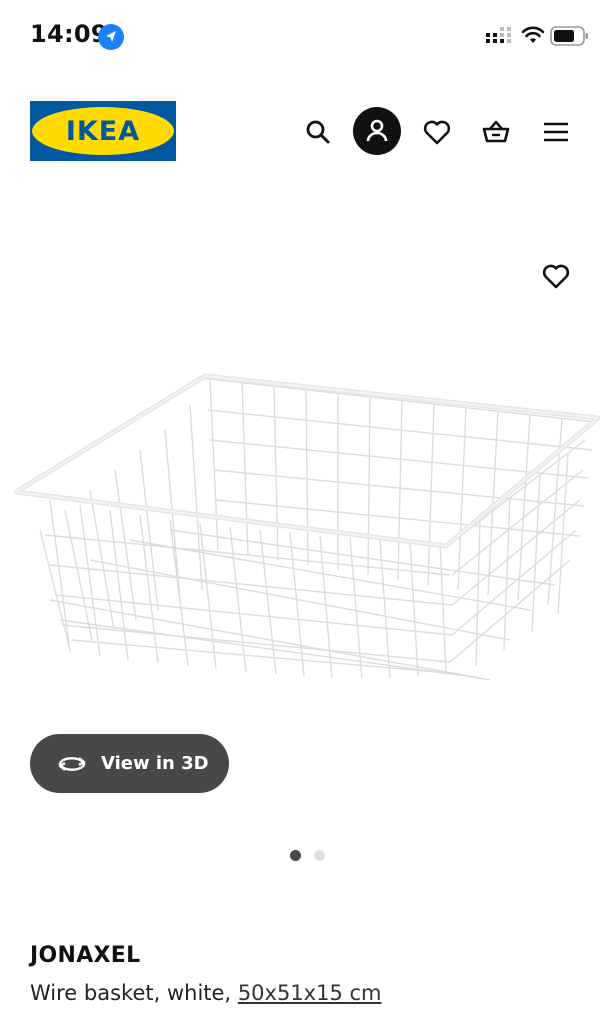 This screenshot has height=1024, width=600. I want to click on status-time: 14:09, so click(69, 34).